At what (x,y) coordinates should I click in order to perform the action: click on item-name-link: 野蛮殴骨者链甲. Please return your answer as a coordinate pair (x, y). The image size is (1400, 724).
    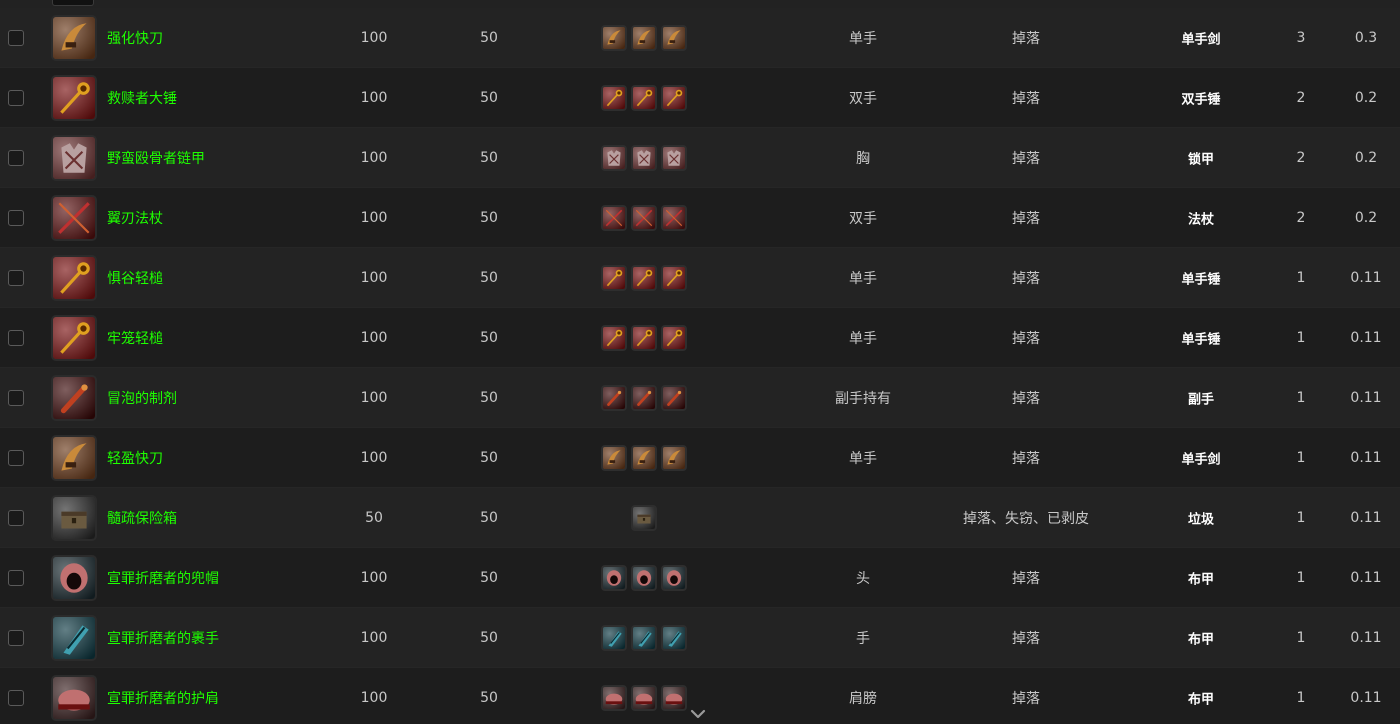
    Looking at the image, I should click on (156, 158).